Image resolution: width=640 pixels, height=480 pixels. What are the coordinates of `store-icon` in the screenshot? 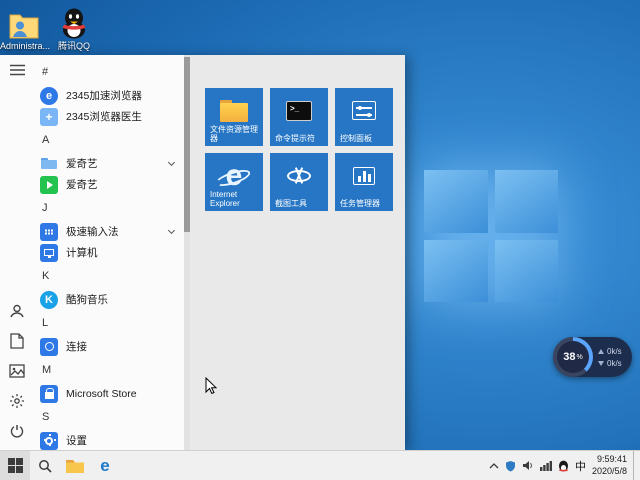 It's located at (49, 393).